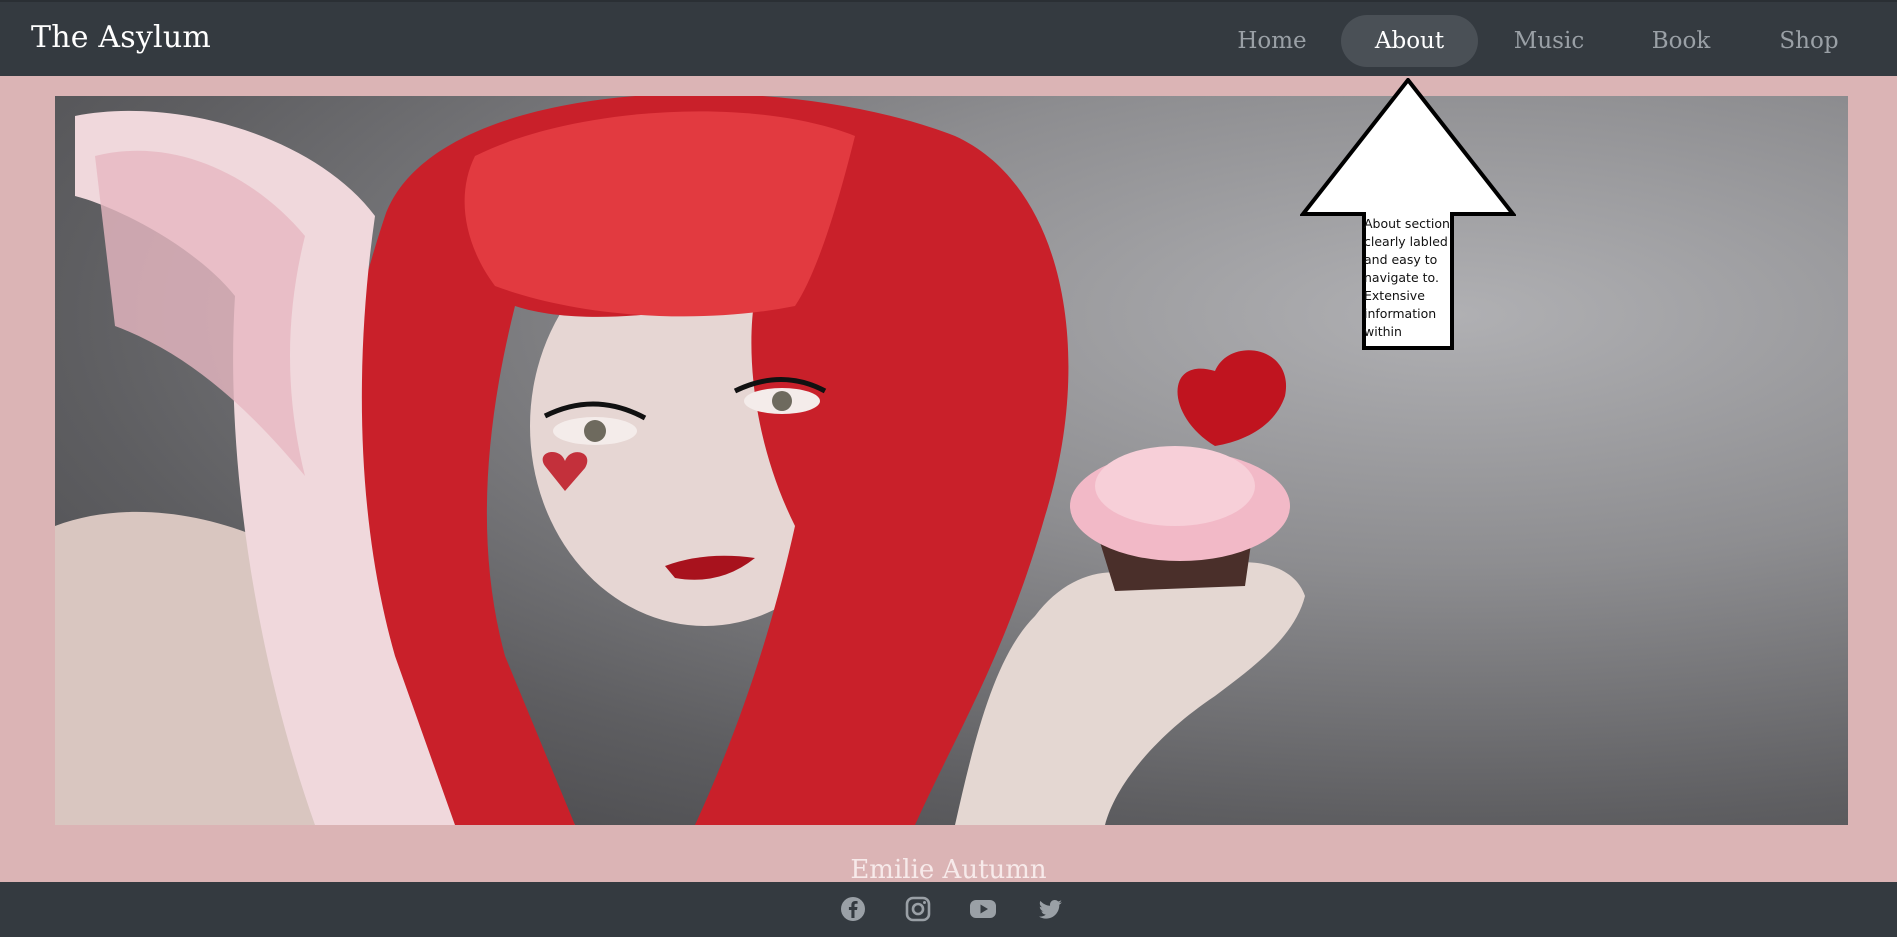 The image size is (1897, 937). I want to click on footer-bar, so click(948, 909).